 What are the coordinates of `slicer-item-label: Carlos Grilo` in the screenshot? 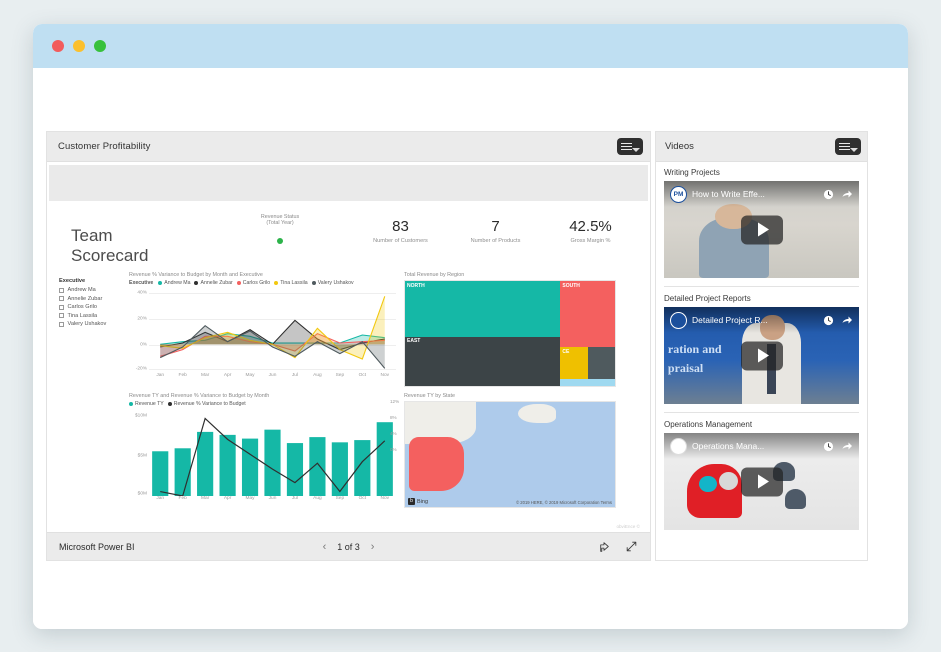 It's located at (82, 307).